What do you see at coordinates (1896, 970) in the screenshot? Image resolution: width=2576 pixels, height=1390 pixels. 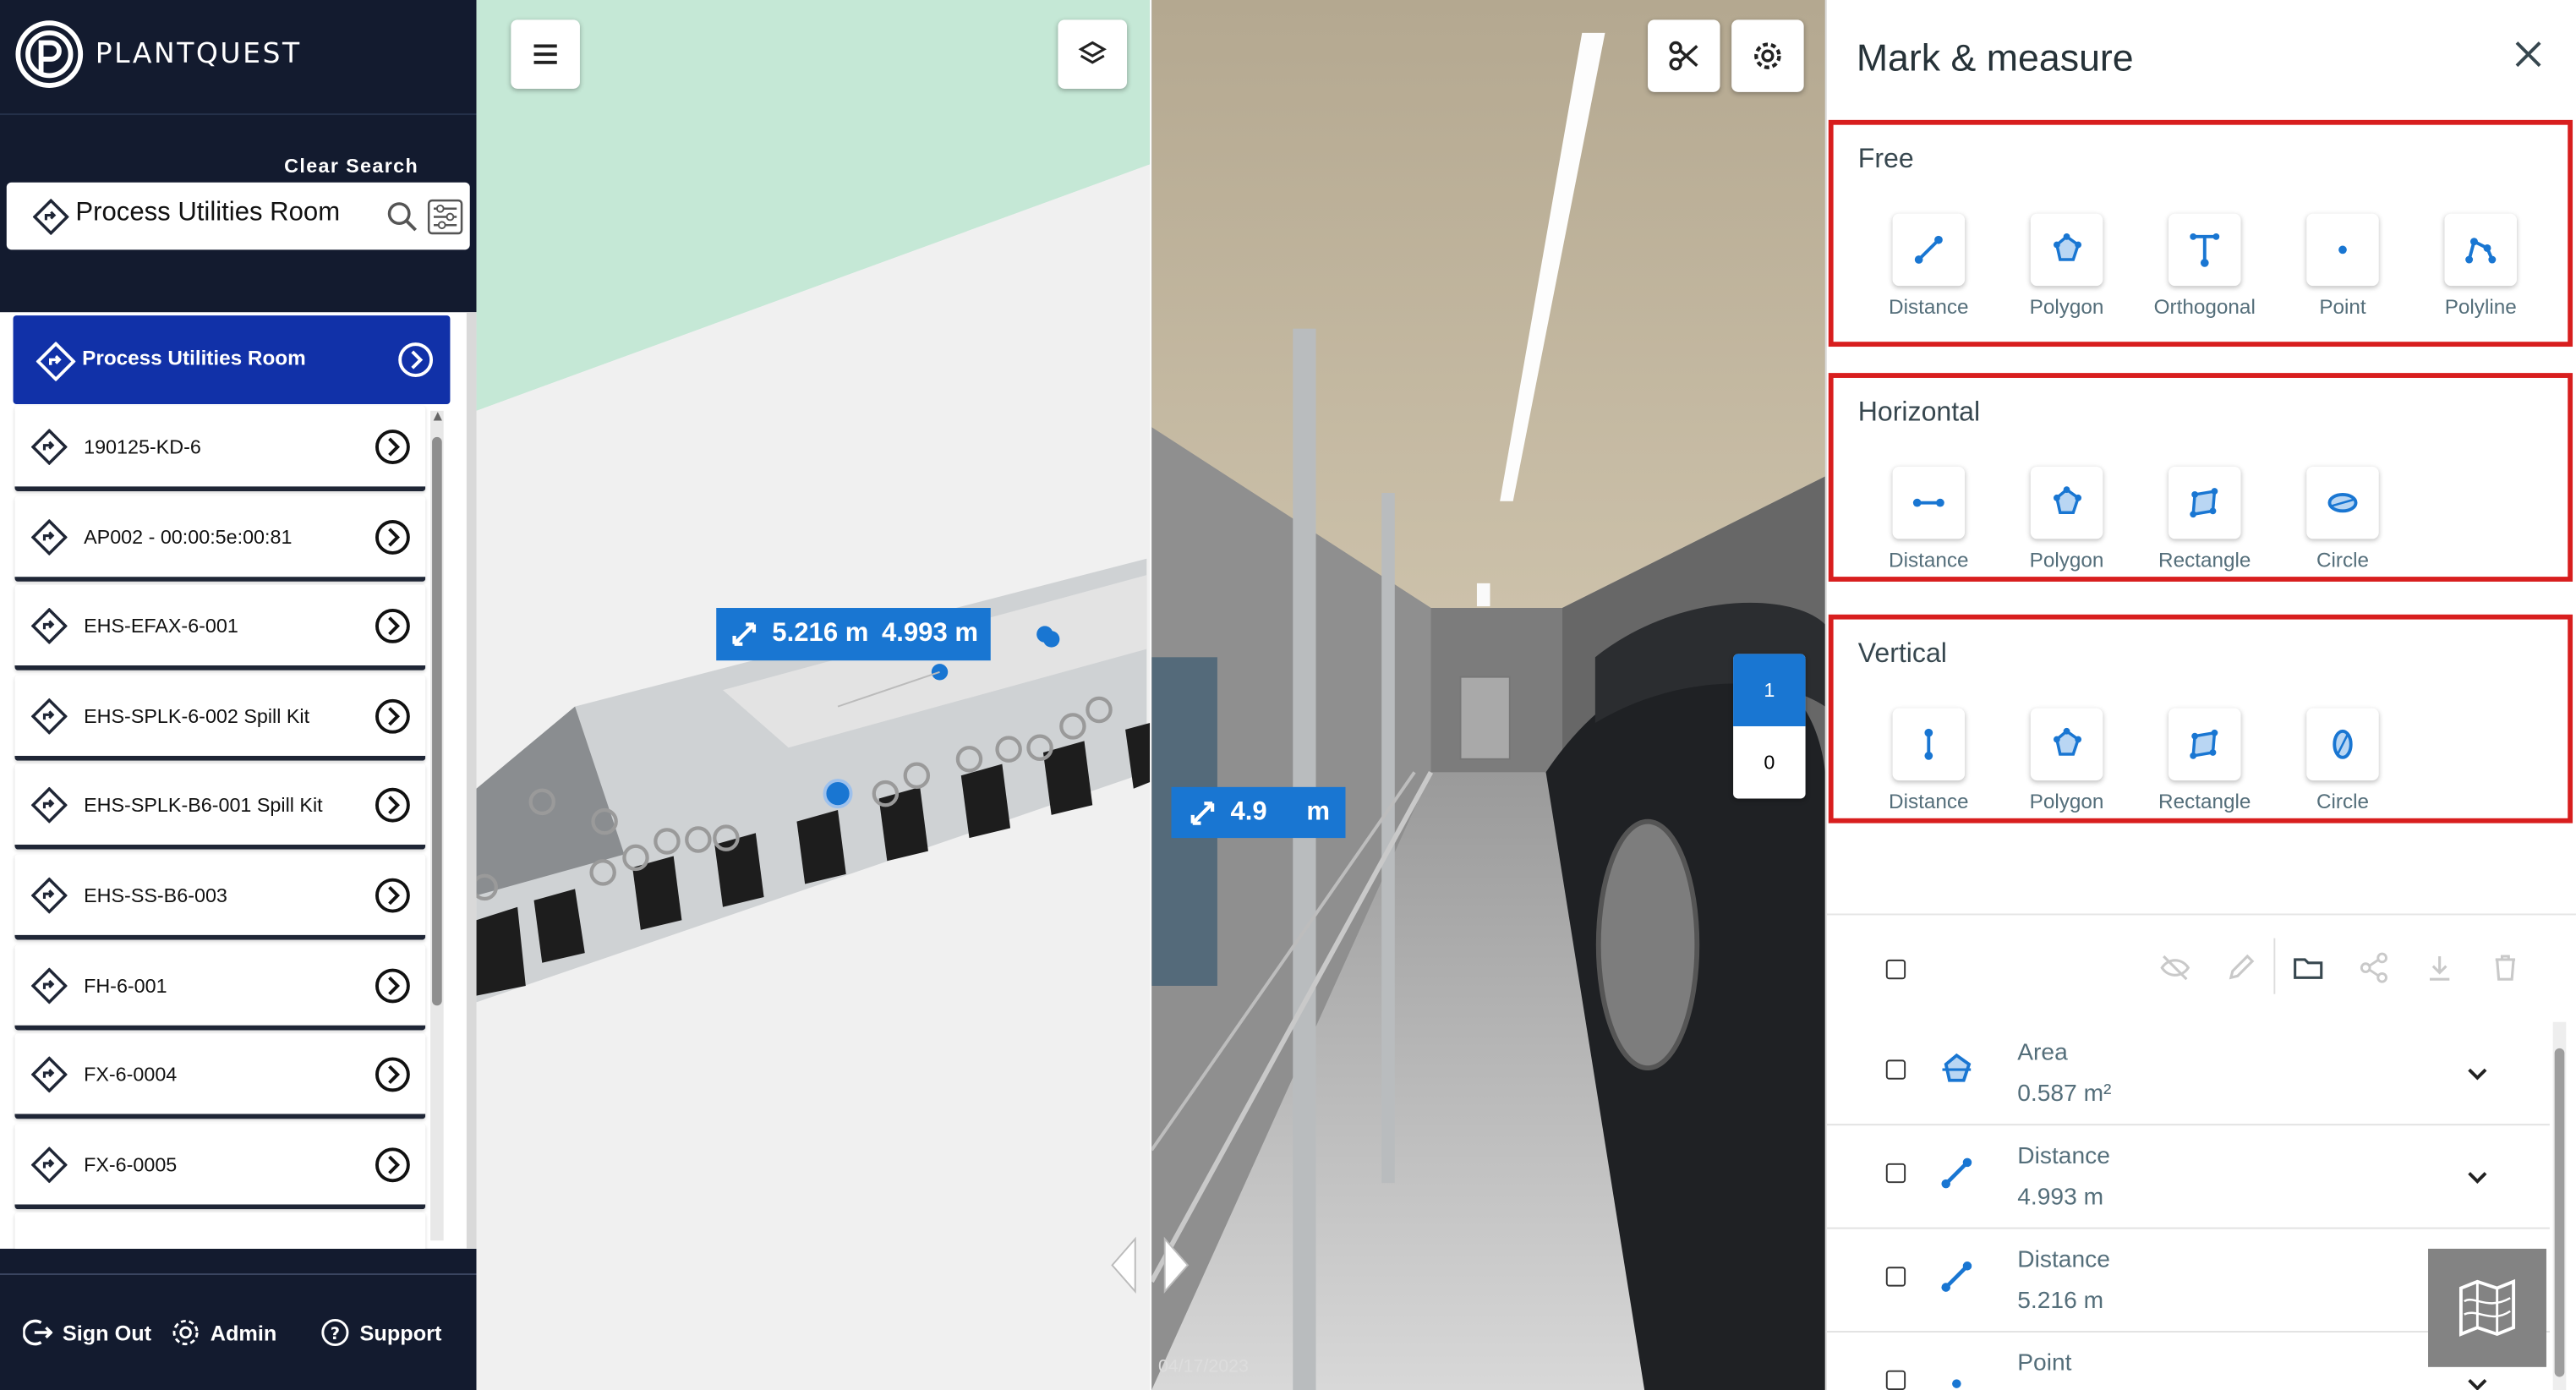 I see `select-all-checkbox` at bounding box center [1896, 970].